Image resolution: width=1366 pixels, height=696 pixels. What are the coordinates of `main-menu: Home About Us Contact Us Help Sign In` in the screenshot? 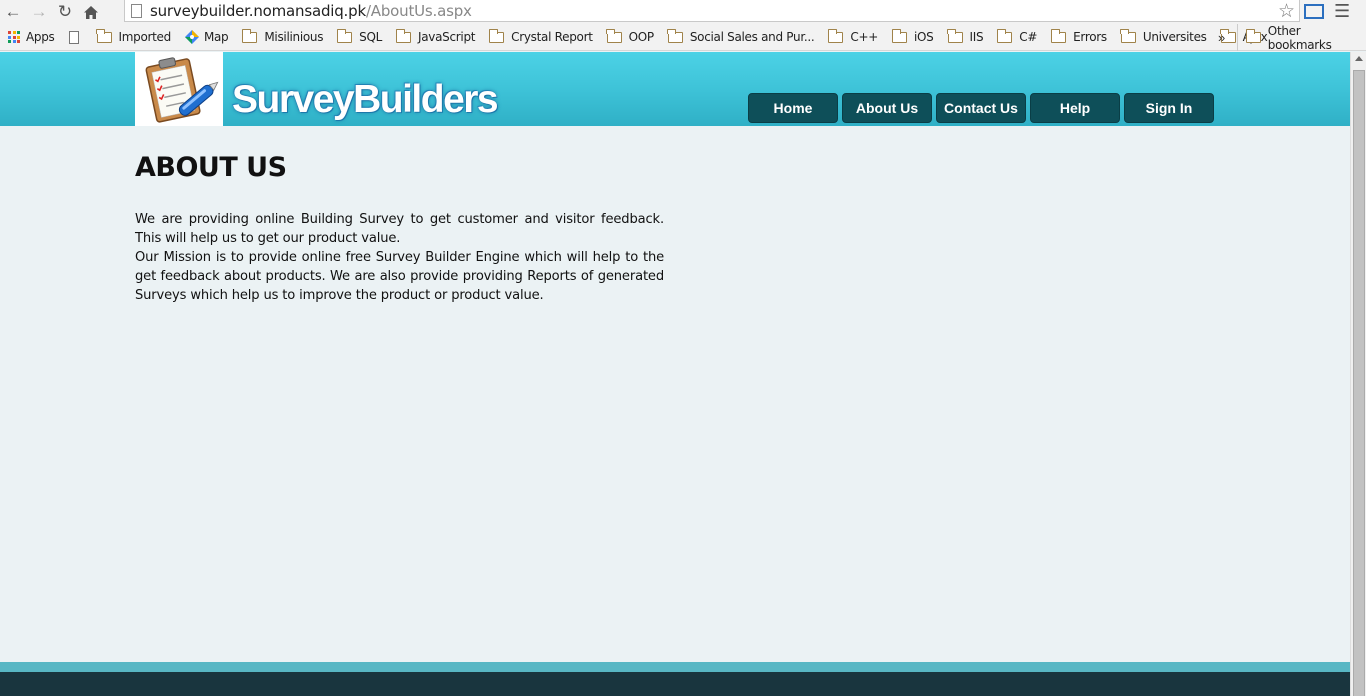 It's located at (981, 108).